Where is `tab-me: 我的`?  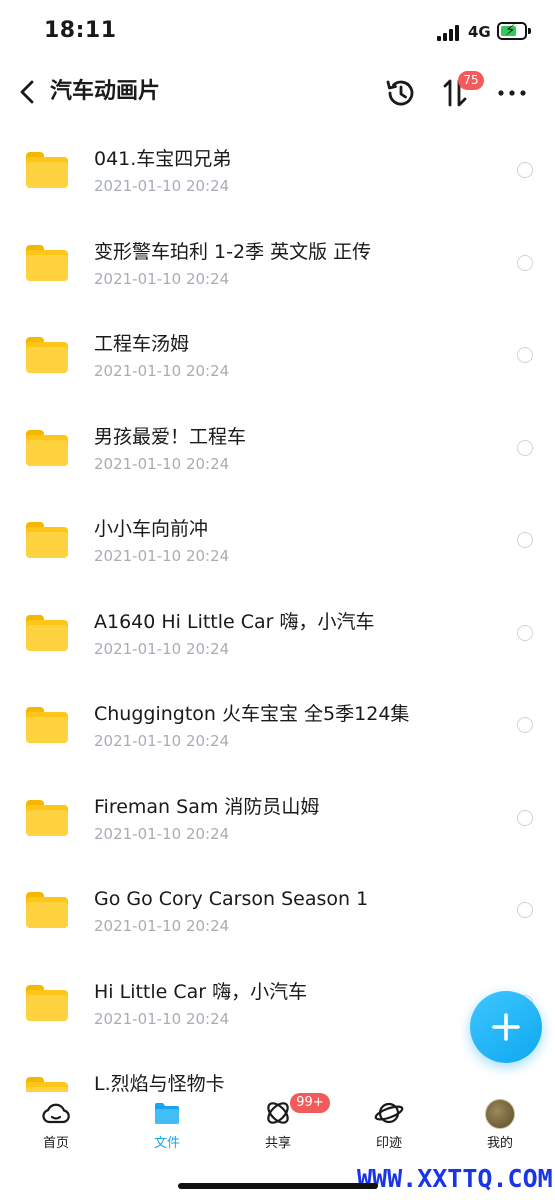
tab-me: 我的 is located at coordinates (500, 1126).